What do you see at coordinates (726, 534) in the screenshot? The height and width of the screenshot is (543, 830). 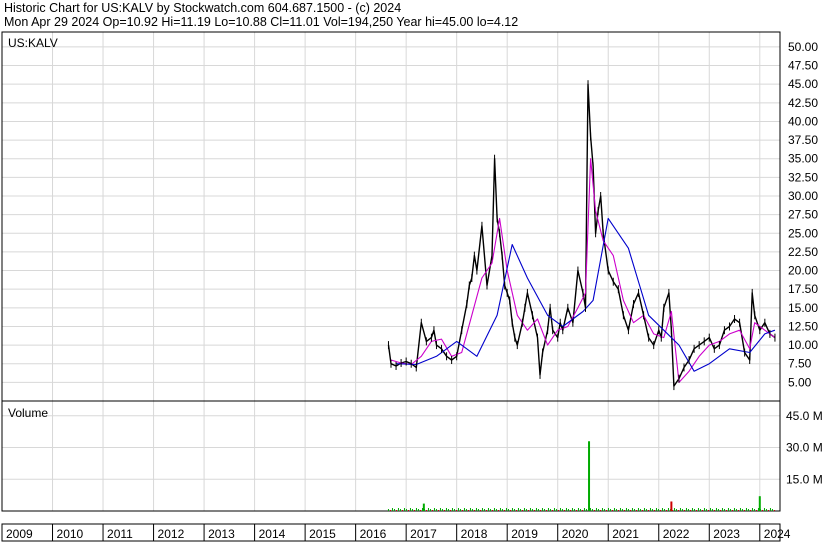 I see `year-tick-label: 2023` at bounding box center [726, 534].